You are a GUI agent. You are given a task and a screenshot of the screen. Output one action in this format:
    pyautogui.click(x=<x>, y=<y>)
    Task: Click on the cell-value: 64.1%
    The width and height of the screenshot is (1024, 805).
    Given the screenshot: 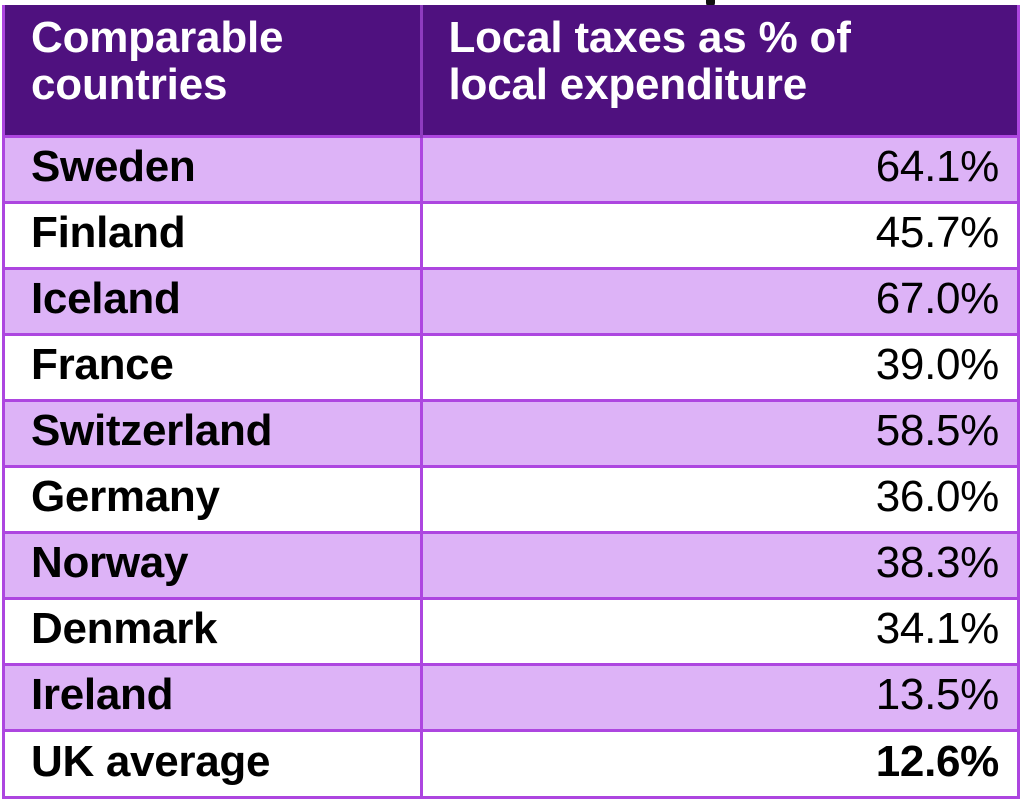 What is the action you would take?
    pyautogui.click(x=718, y=168)
    